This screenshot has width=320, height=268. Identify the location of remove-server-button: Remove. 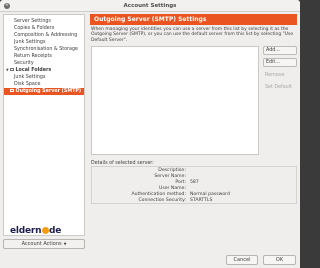
(280, 75).